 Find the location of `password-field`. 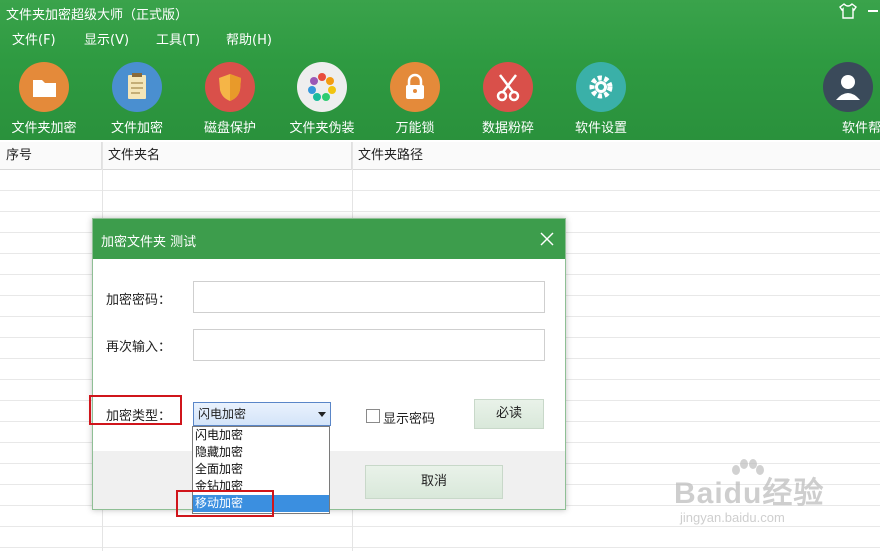

password-field is located at coordinates (369, 297).